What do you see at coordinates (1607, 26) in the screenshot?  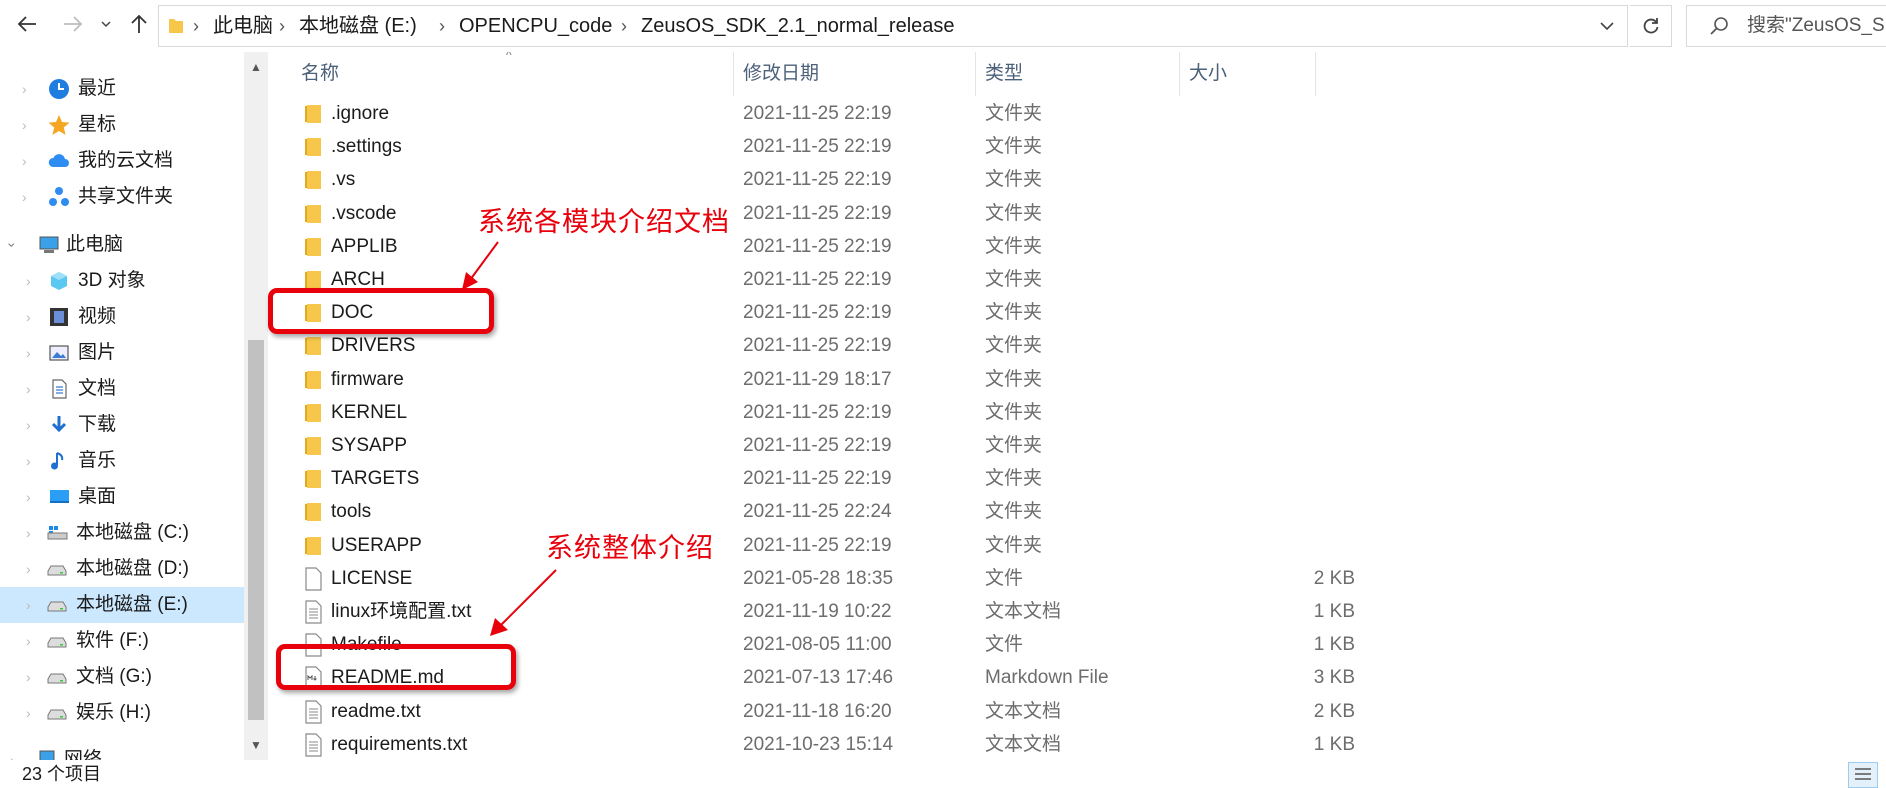 I see `address-history-dropdown` at bounding box center [1607, 26].